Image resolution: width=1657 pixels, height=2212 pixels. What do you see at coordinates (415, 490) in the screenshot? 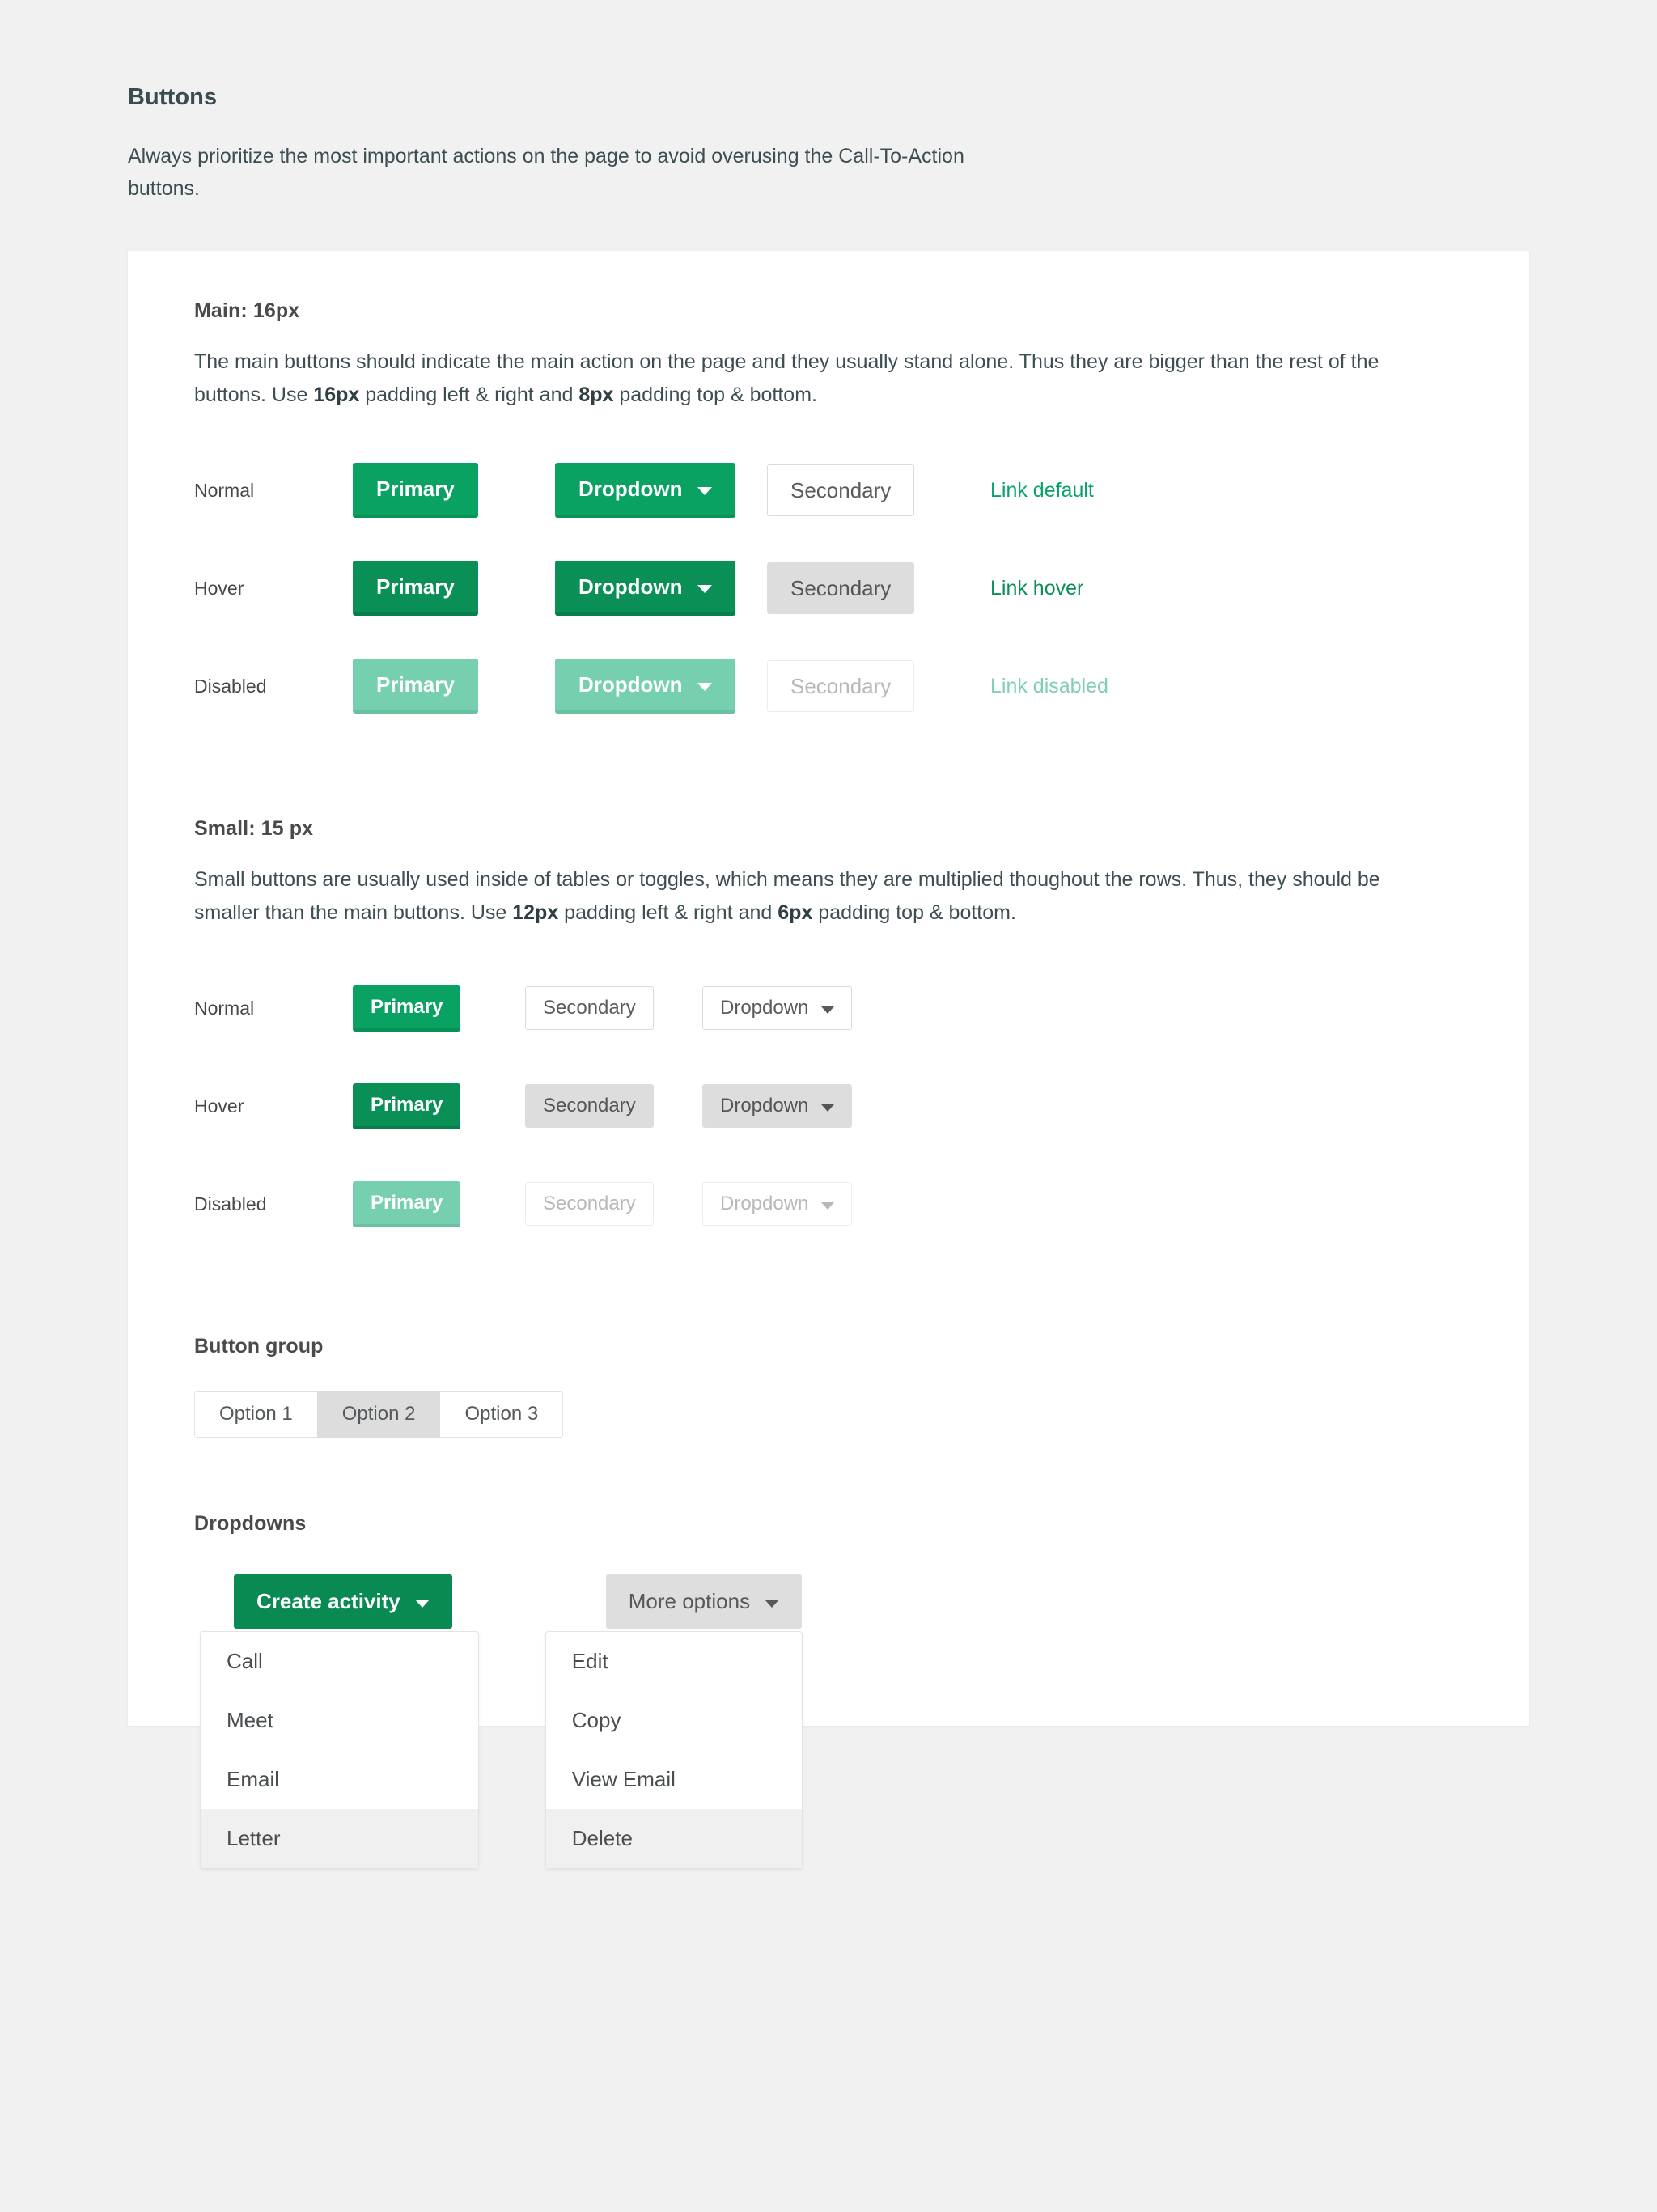
I see `main-primary-normal-button: Primary` at bounding box center [415, 490].